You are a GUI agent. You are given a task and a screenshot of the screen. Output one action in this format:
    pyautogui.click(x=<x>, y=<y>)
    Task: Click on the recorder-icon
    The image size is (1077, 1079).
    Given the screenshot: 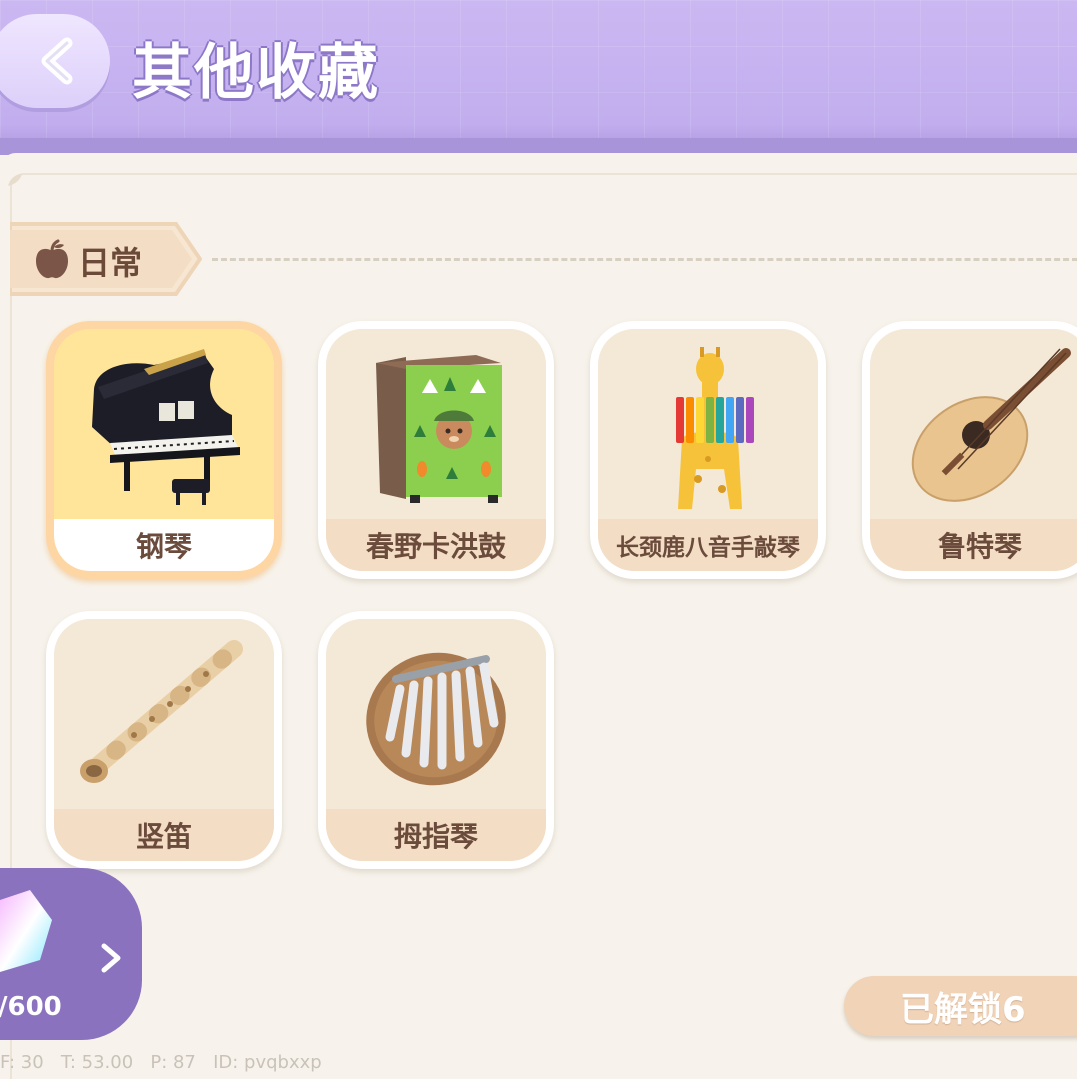 What is the action you would take?
    pyautogui.click(x=161, y=711)
    